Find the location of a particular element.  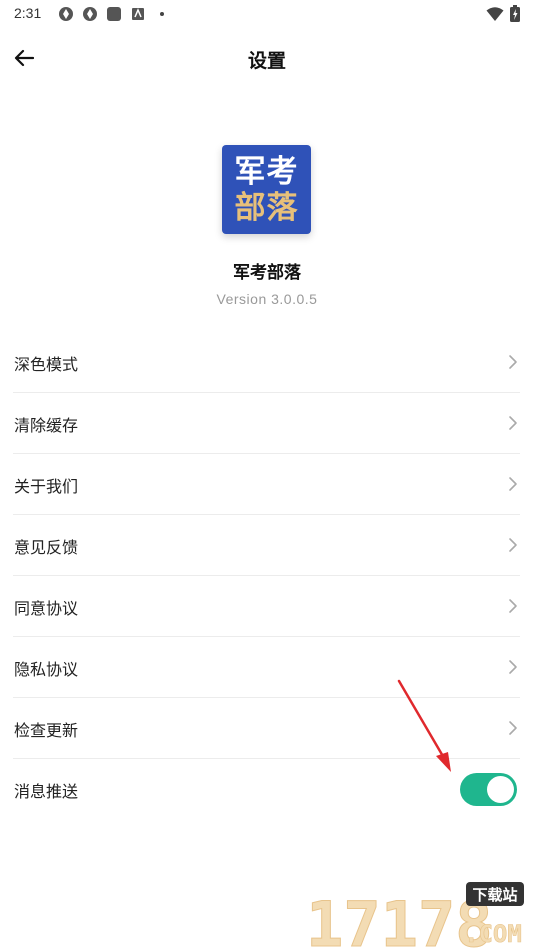

settings-item-label: 关于我们 is located at coordinates (46, 486).